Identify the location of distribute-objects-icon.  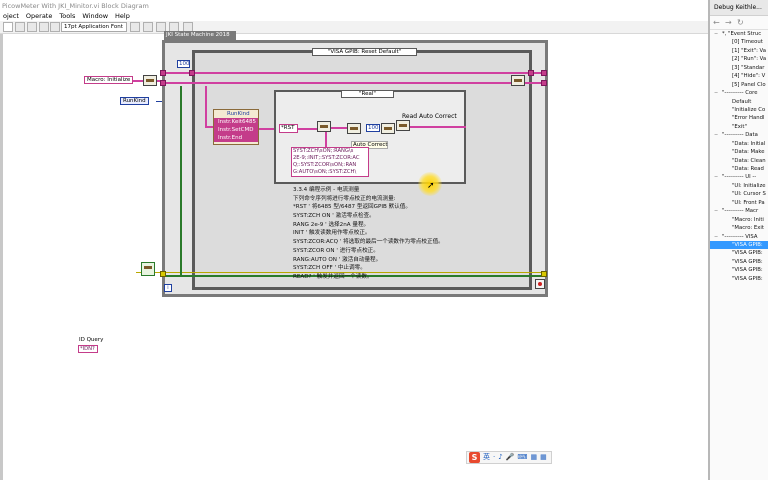
(148, 27).